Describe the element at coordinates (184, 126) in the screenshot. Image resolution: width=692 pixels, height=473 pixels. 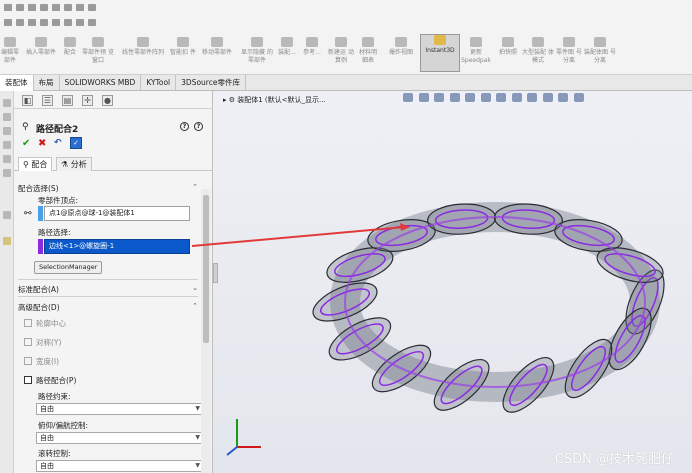
I see `help-icon: ?` at that location.